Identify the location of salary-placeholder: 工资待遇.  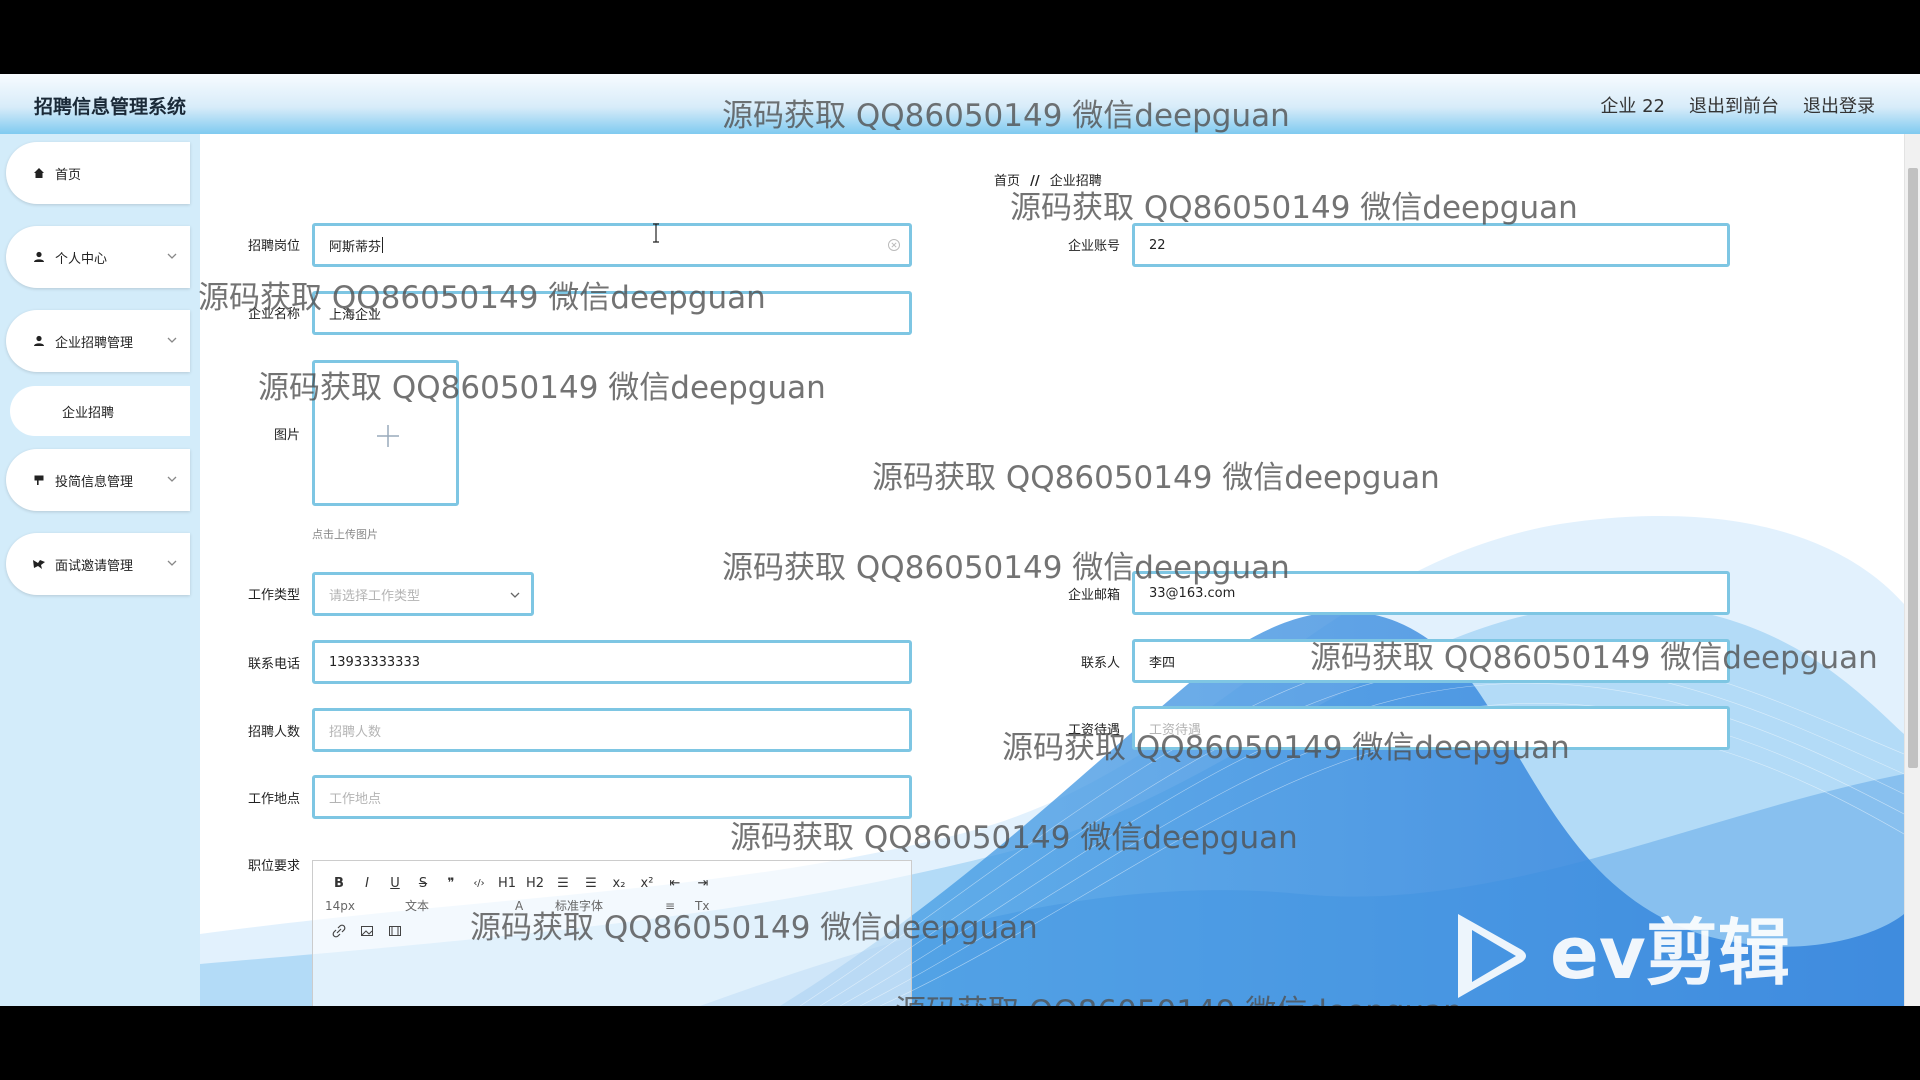
(1175, 730).